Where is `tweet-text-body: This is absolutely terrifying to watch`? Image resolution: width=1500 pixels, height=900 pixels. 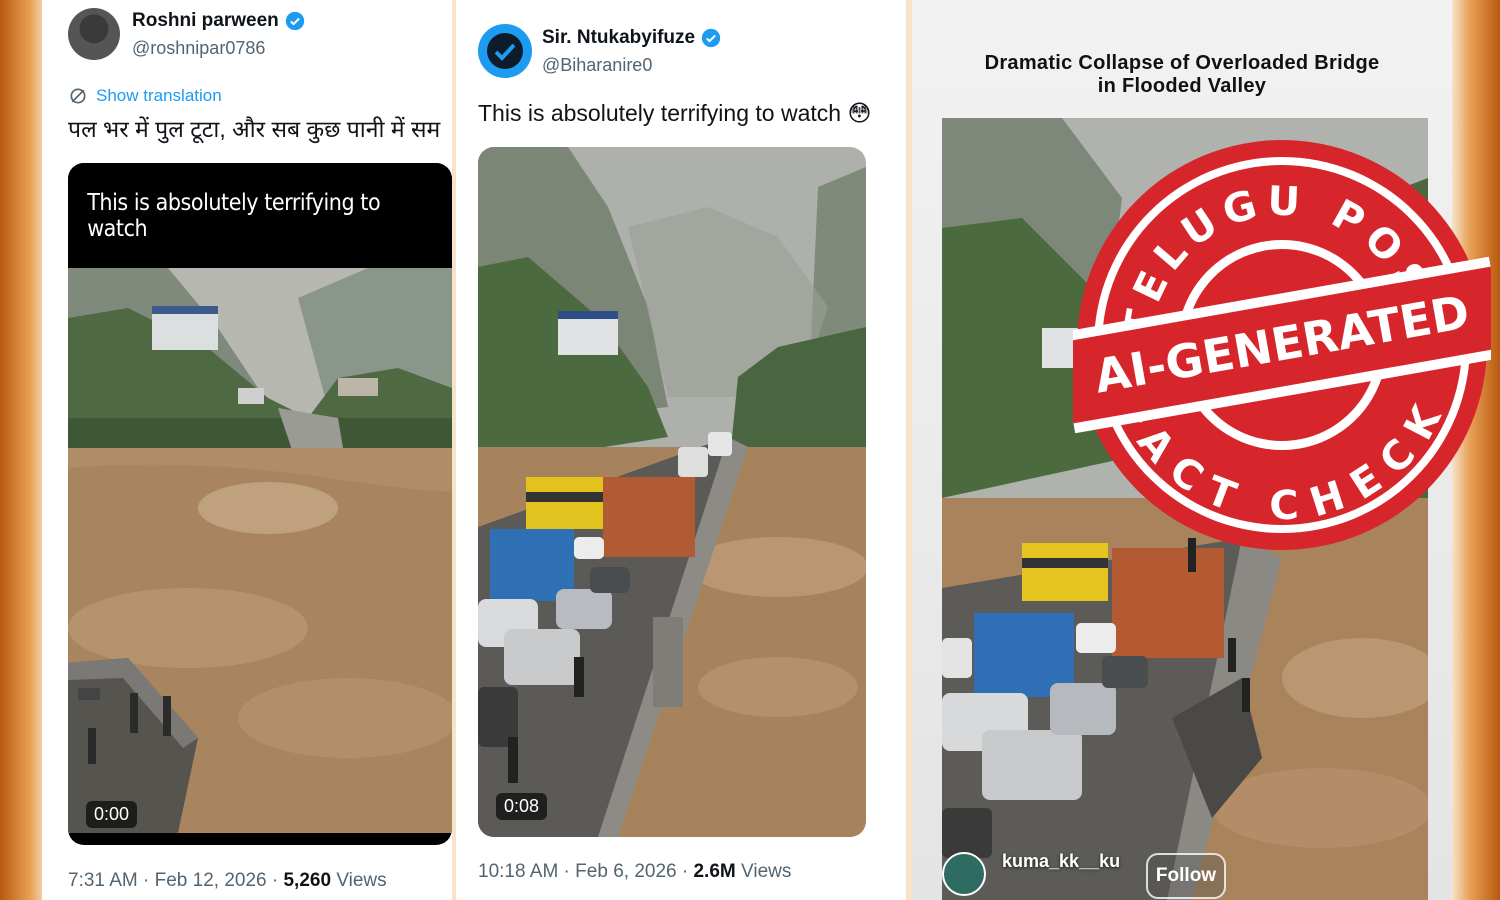 tweet-text-body: This is absolutely terrifying to watch is located at coordinates (660, 113).